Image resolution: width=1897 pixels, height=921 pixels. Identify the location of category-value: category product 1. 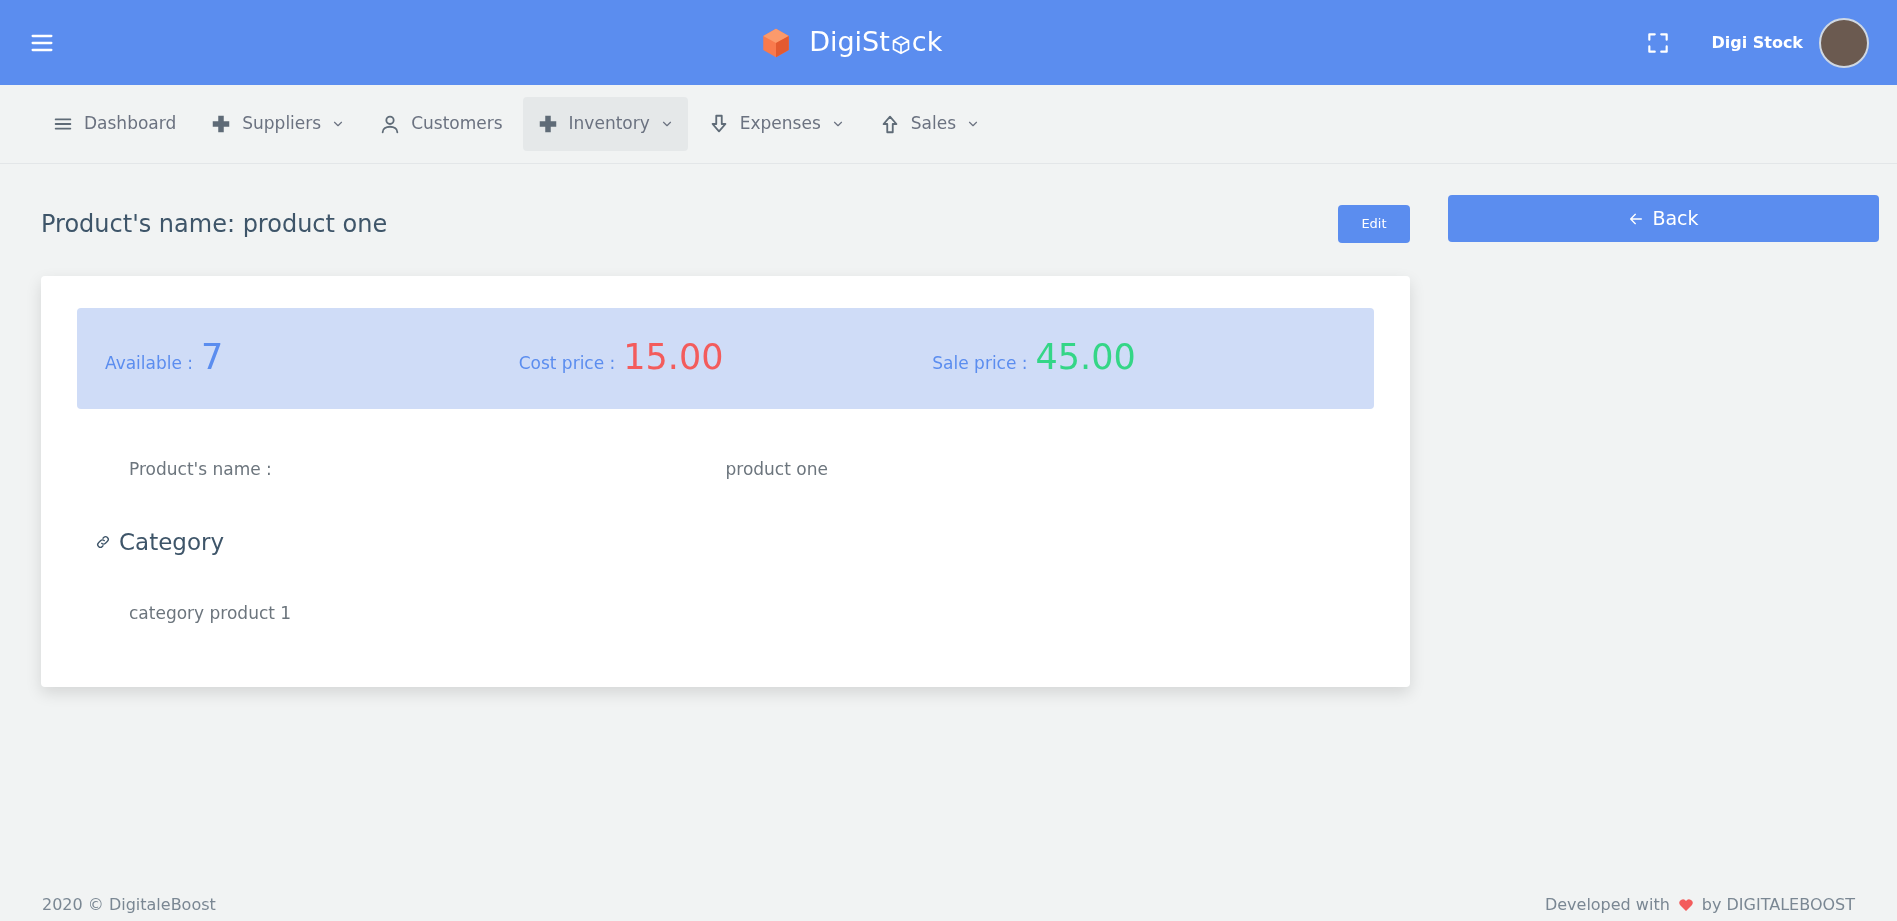
(210, 613).